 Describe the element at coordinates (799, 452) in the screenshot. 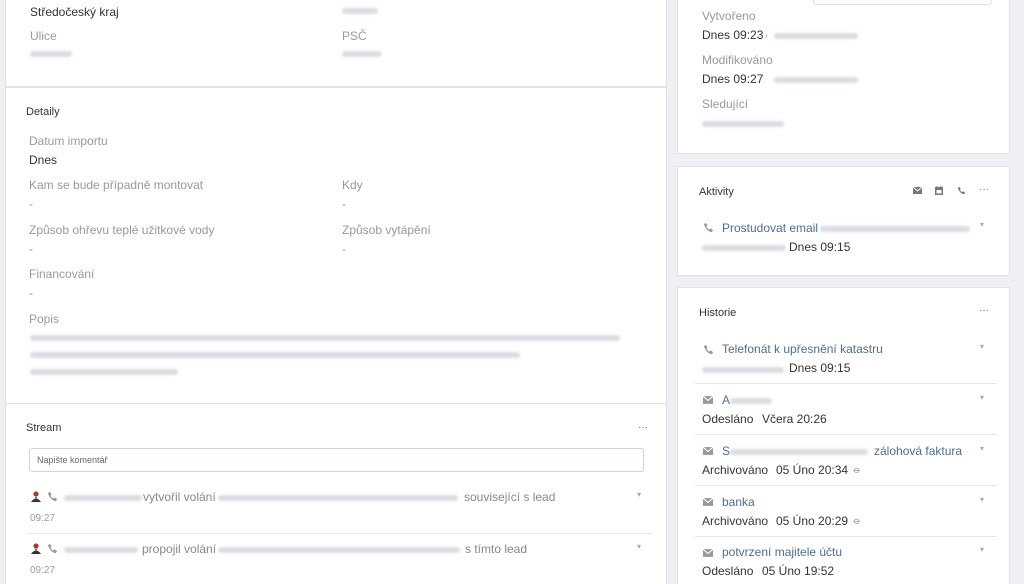

I see `redacted-subject` at that location.